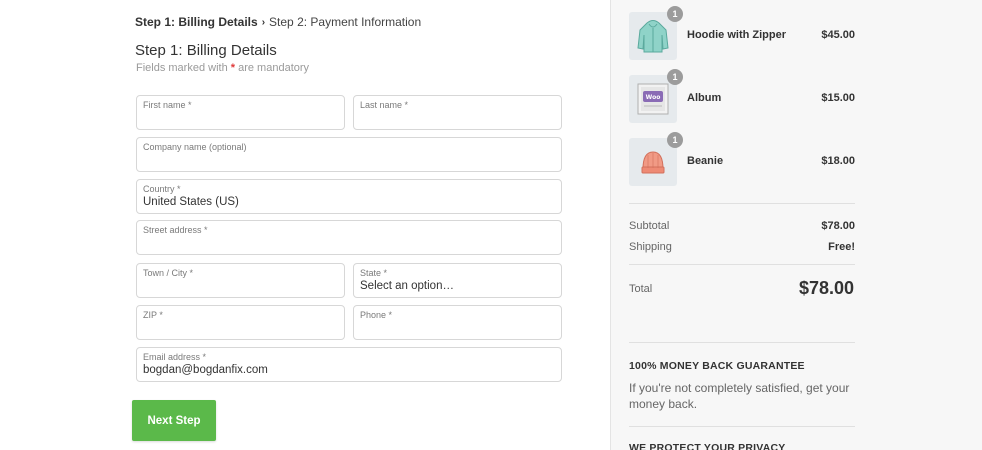  What do you see at coordinates (742, 96) in the screenshot?
I see `cart-item: Woo 1 Album $15.00` at bounding box center [742, 96].